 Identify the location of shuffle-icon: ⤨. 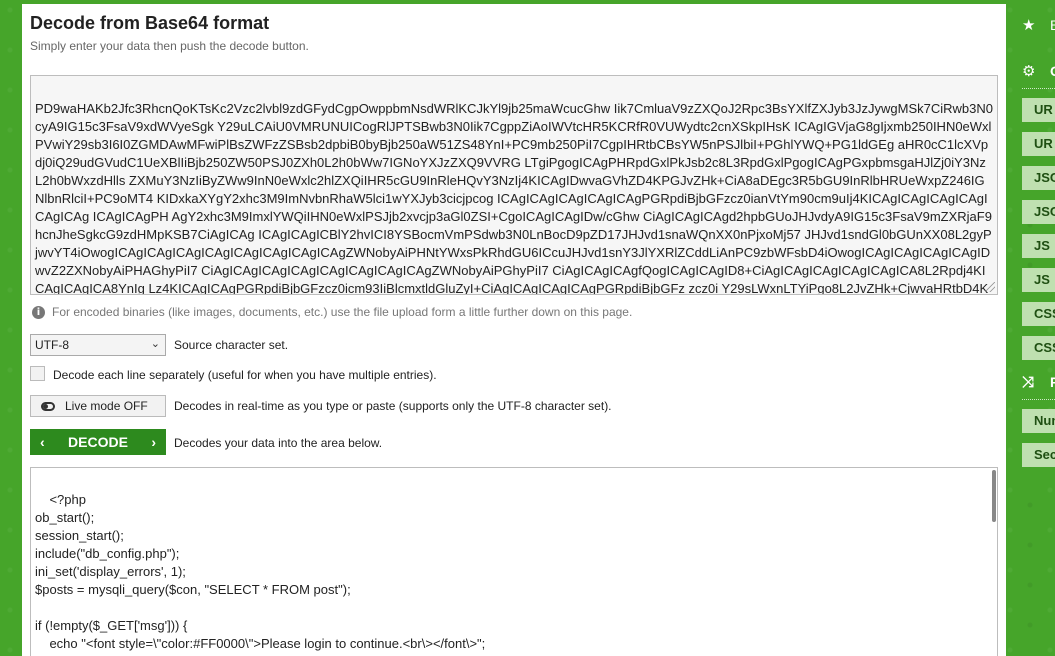
(1028, 382).